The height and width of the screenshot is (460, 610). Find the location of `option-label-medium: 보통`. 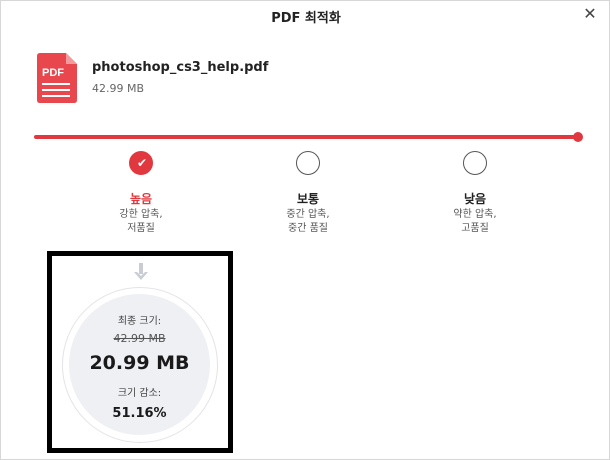

option-label-medium: 보통 is located at coordinates (308, 199).